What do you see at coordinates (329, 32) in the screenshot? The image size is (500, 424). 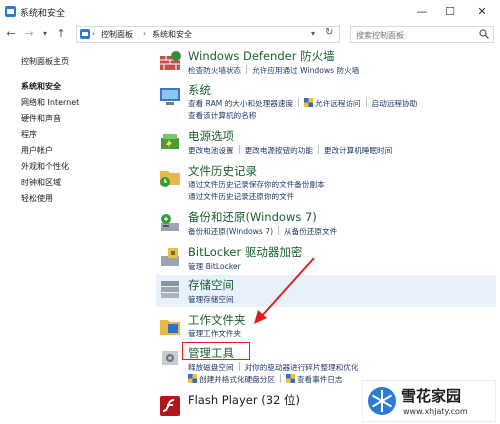 I see `refresh-icon: ↻` at bounding box center [329, 32].